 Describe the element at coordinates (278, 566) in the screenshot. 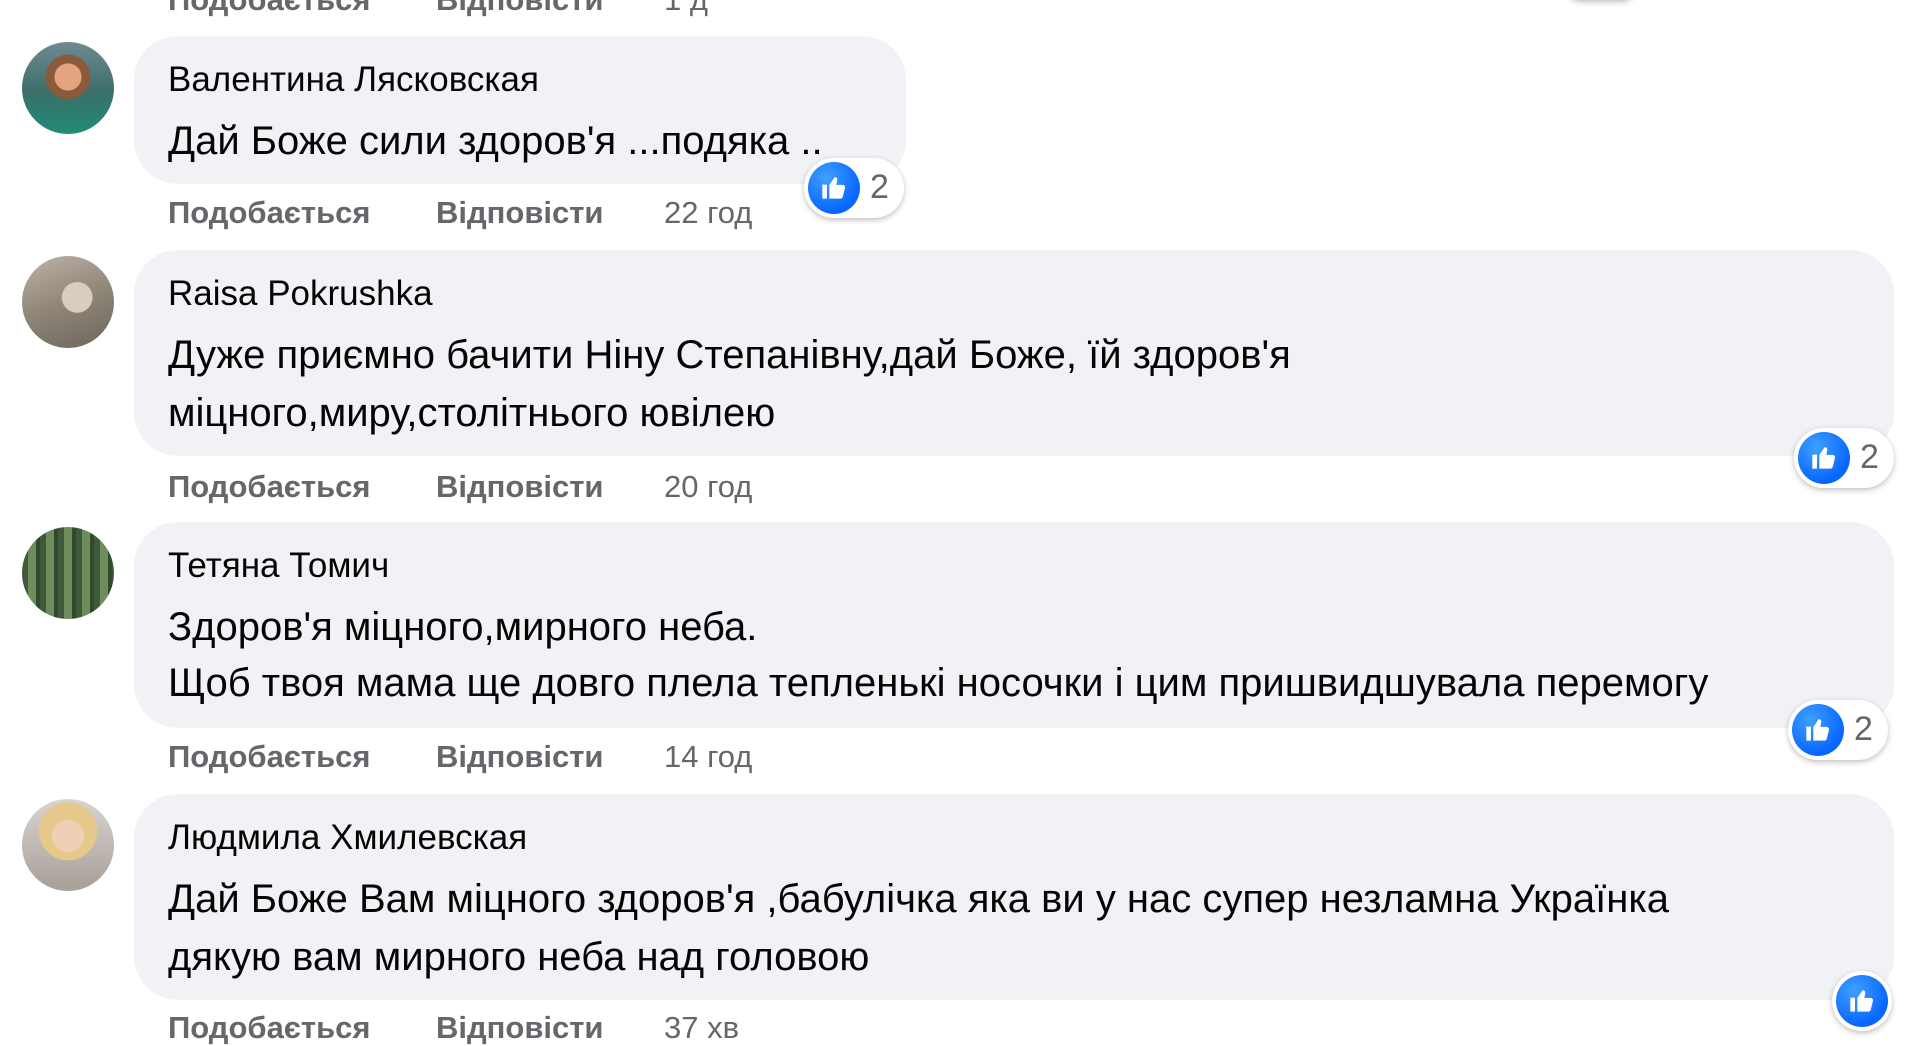

I see `comment-author: Тетяна Томич` at that location.